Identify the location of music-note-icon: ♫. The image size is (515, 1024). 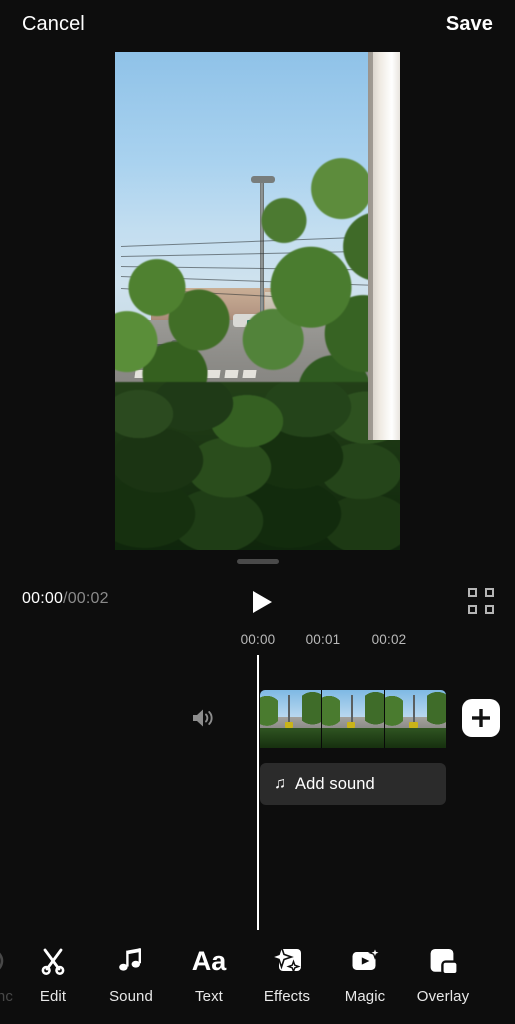
(280, 783).